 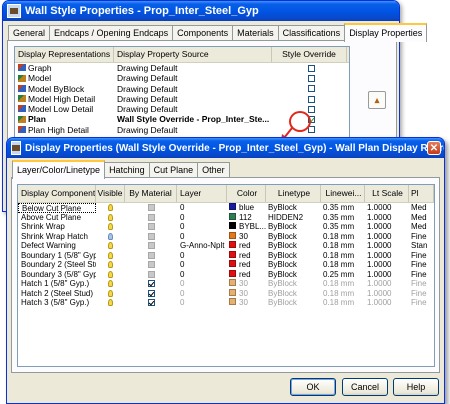 I want to click on column-header-visible: Visible, so click(x=110, y=193).